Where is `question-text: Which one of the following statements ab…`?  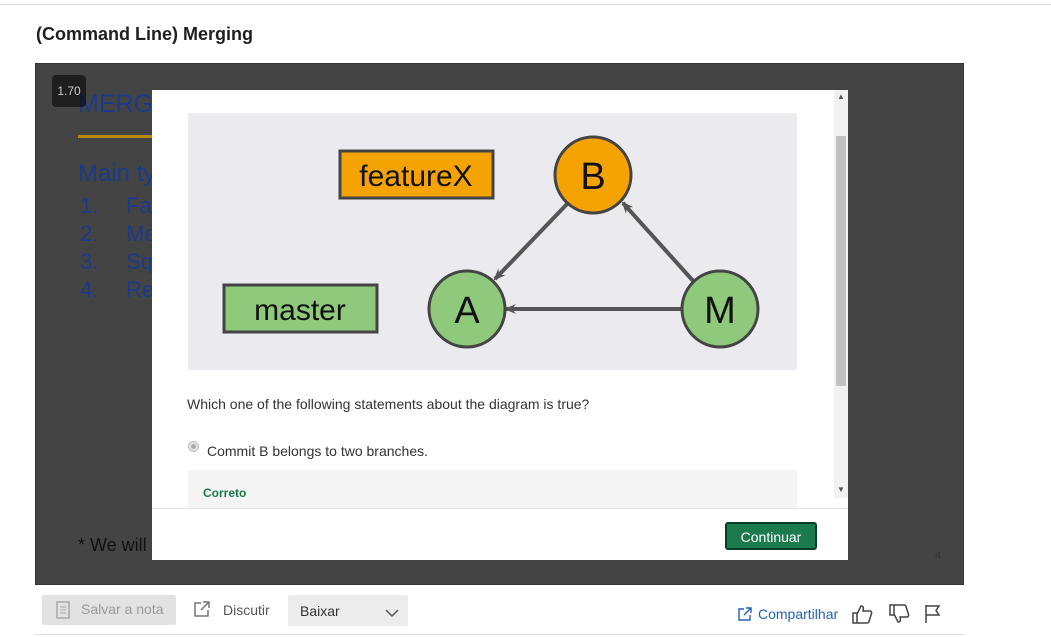
question-text: Which one of the following statements ab… is located at coordinates (388, 404).